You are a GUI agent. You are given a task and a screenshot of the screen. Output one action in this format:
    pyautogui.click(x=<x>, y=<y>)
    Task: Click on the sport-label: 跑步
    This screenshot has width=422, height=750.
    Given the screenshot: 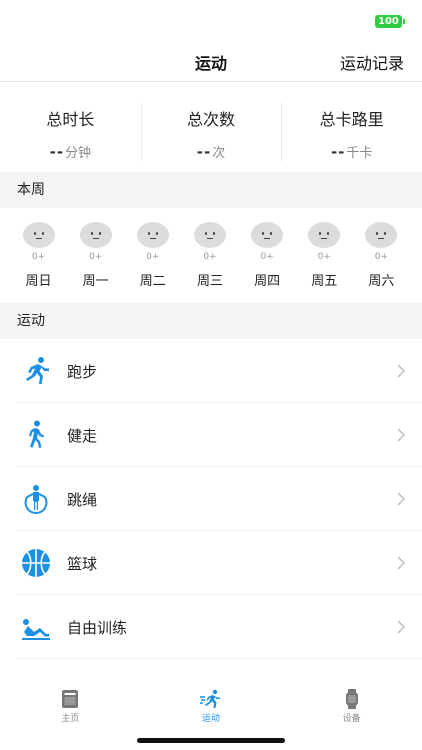 What is the action you would take?
    pyautogui.click(x=82, y=371)
    